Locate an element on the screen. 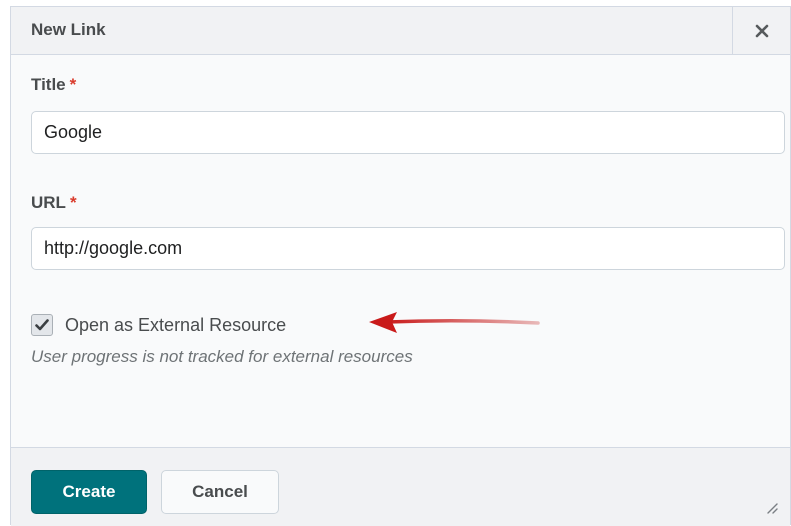 The height and width of the screenshot is (526, 791). resize-handle-icon is located at coordinates (771, 507).